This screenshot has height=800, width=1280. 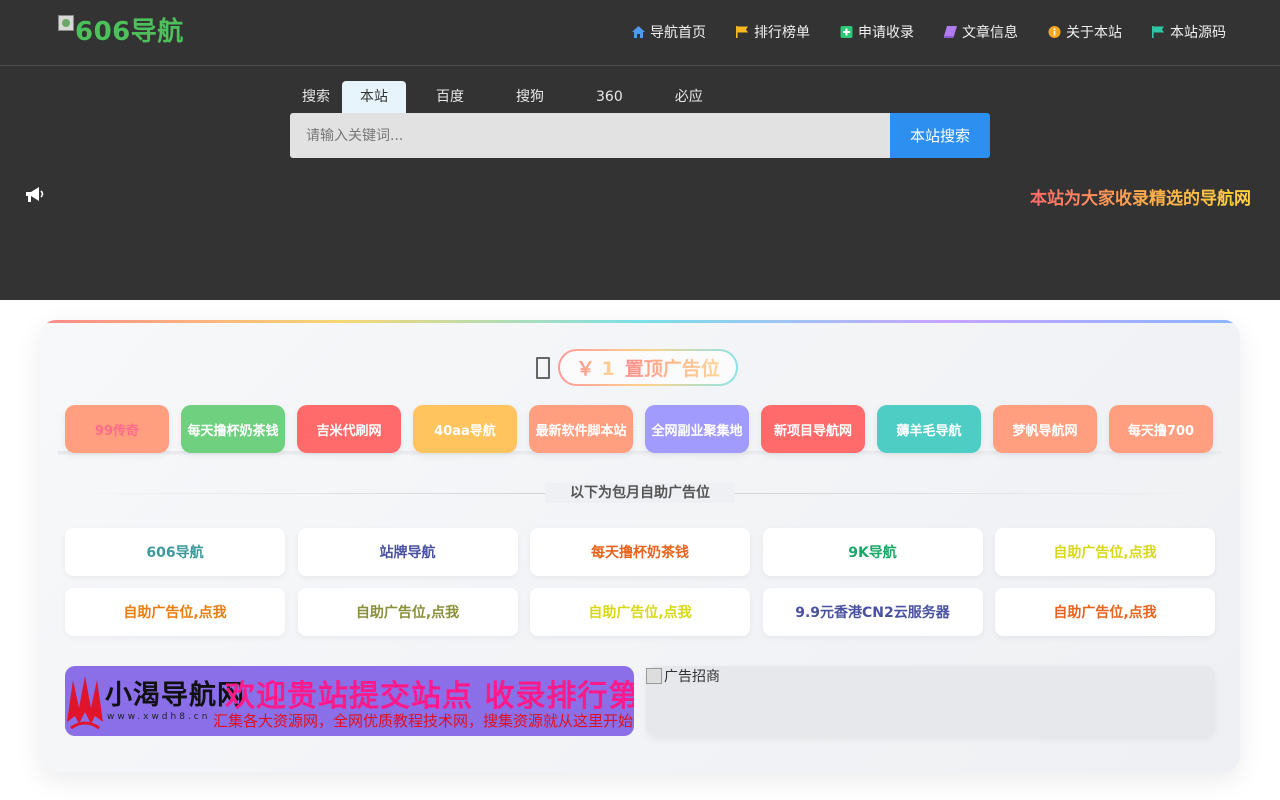 I want to click on site-logo: 606导航, so click(x=121, y=29).